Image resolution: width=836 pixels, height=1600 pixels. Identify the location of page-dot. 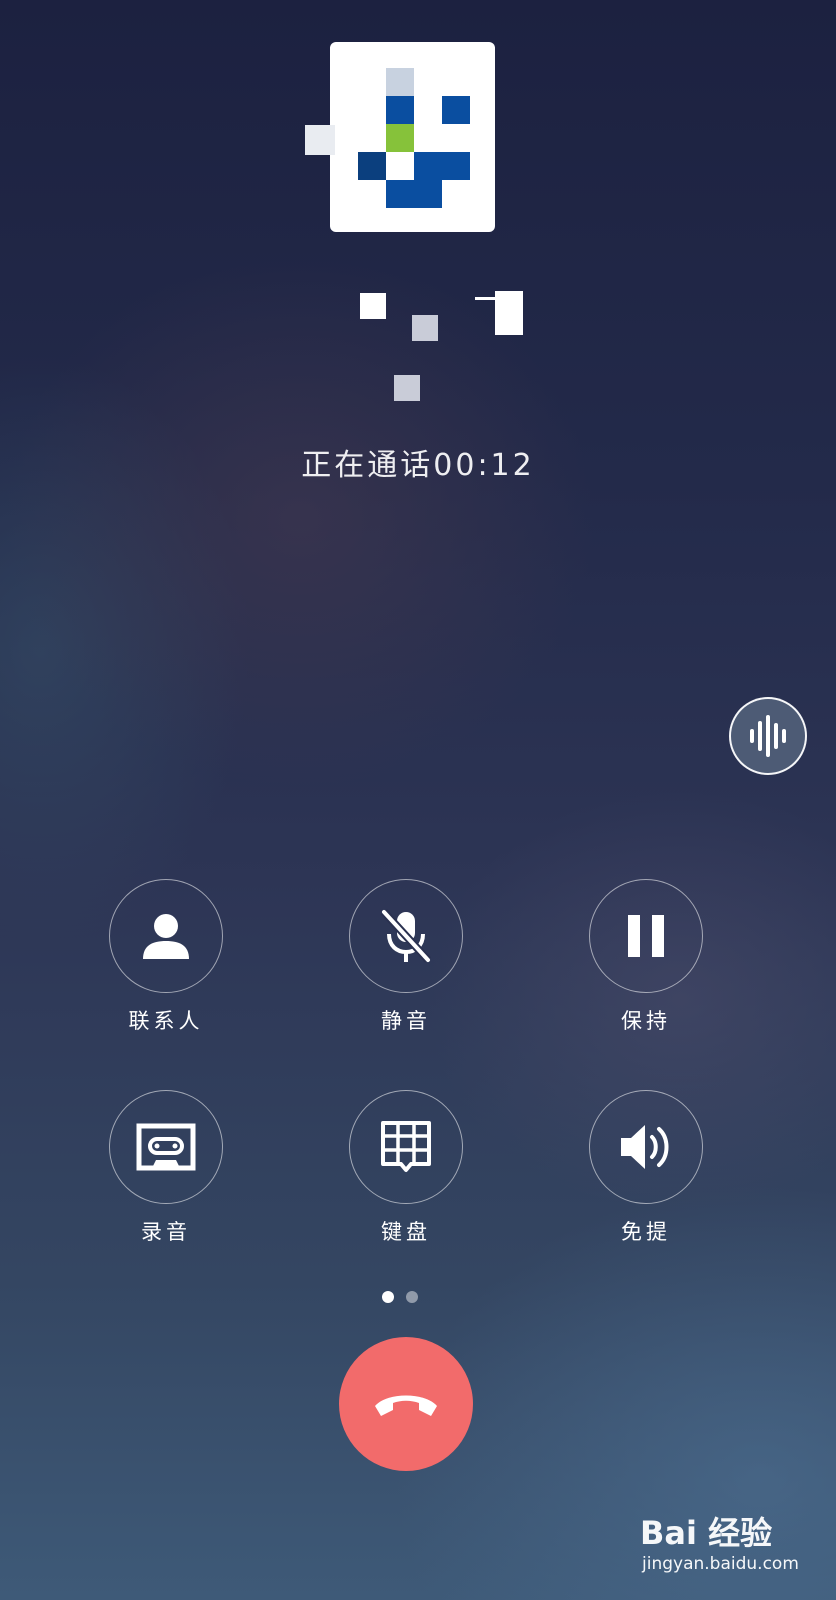
(412, 1297).